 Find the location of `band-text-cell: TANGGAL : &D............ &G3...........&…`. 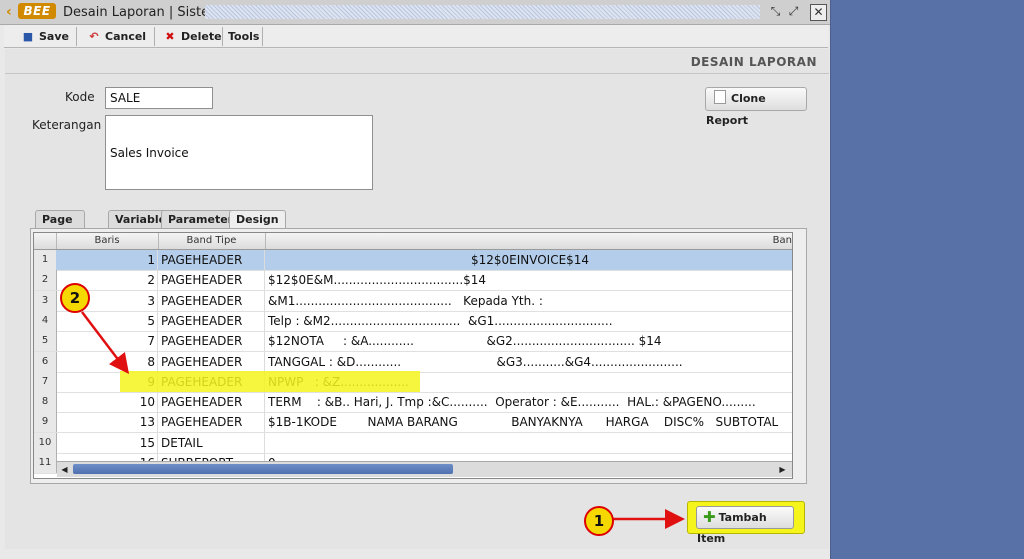

band-text-cell: TANGGAL : &D............ &G3...........&… is located at coordinates (528, 362).